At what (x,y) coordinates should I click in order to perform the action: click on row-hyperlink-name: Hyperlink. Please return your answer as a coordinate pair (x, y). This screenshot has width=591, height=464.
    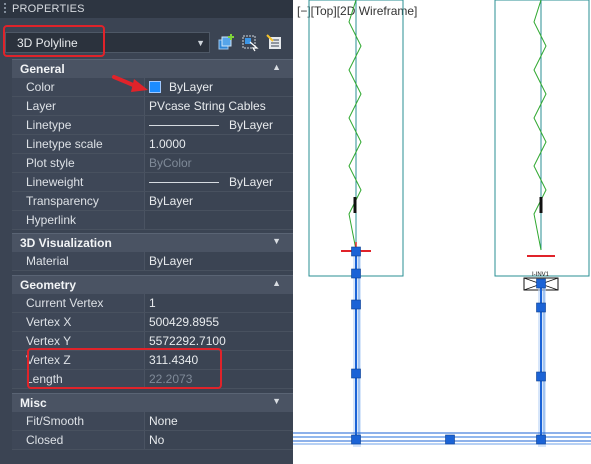
    Looking at the image, I should click on (78, 220).